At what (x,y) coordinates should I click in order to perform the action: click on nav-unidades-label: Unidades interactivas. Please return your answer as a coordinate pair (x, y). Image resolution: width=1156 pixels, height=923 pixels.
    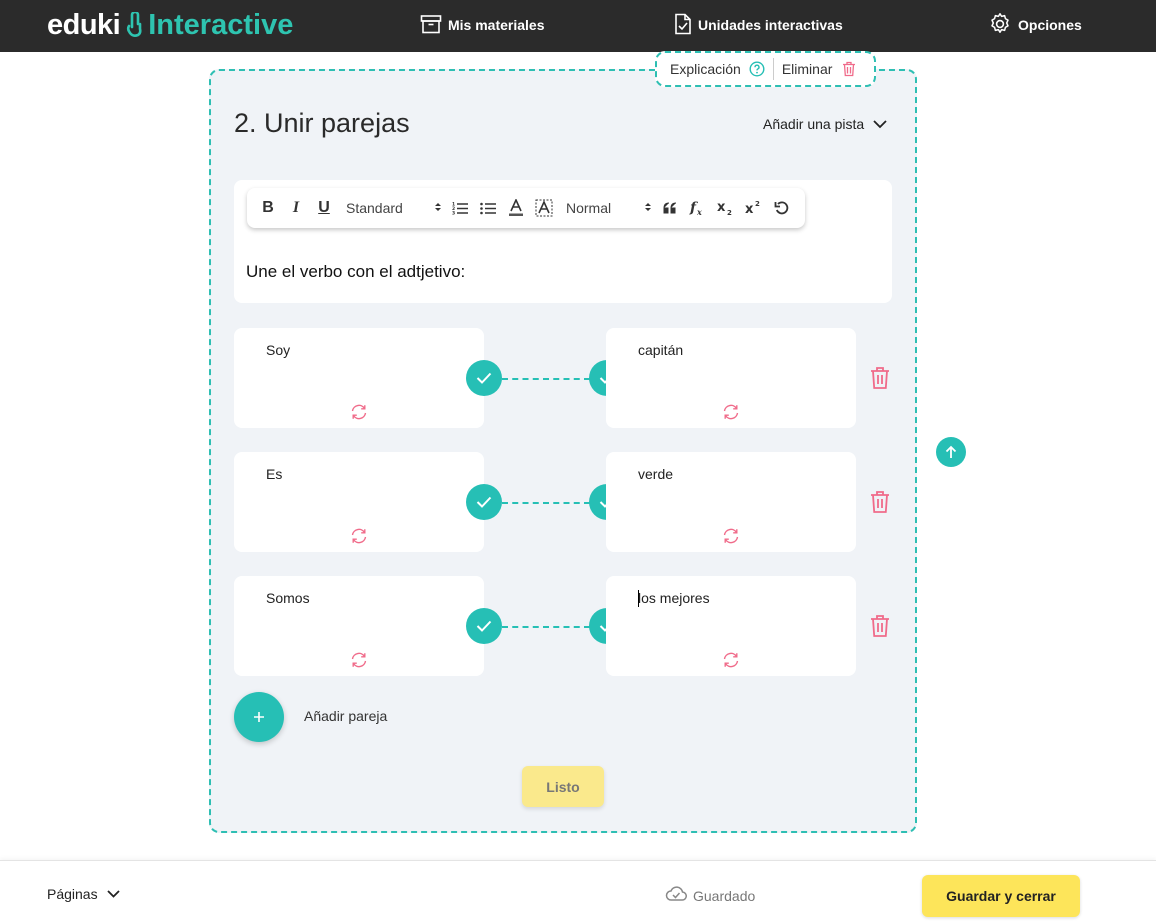
    Looking at the image, I should click on (770, 25).